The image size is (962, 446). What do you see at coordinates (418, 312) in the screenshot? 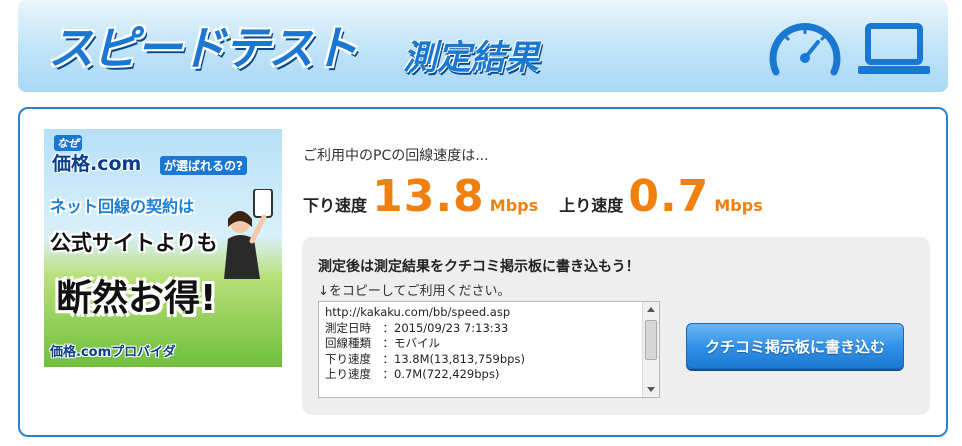
I see `textarea-line: http://kakaku.com/bb/speed.asp` at bounding box center [418, 312].